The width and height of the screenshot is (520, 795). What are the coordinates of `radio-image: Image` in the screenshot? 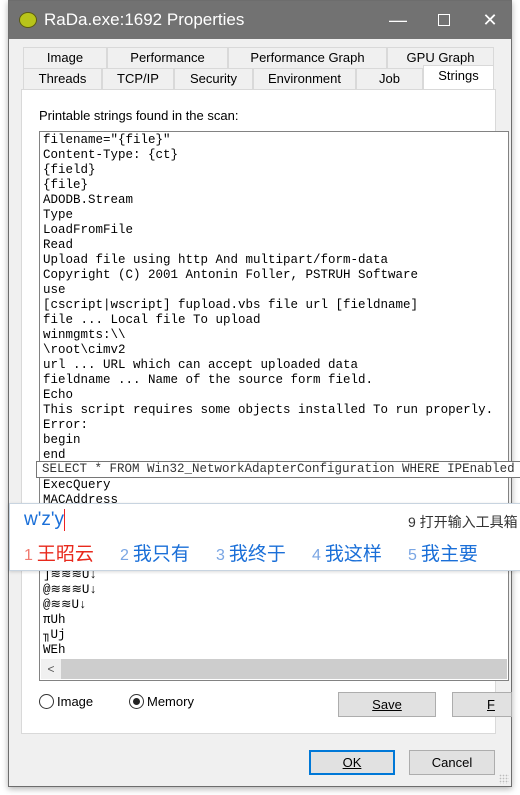 It's located at (66, 701).